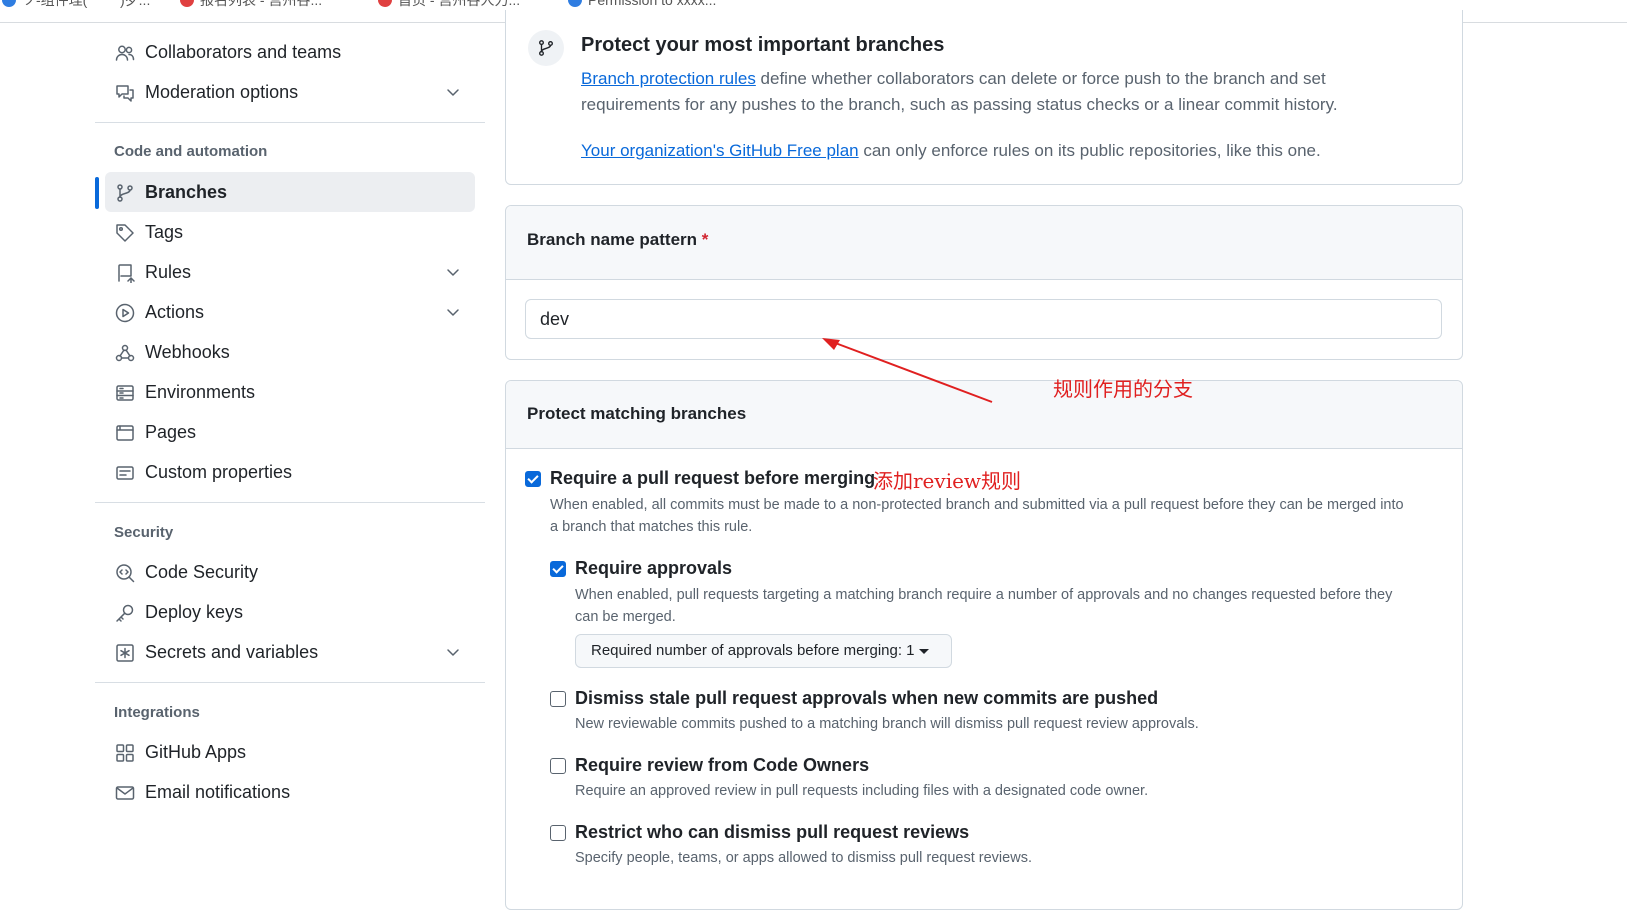 The width and height of the screenshot is (1627, 910). I want to click on branch-protection-rules-link: Branch protection rules, so click(668, 78).